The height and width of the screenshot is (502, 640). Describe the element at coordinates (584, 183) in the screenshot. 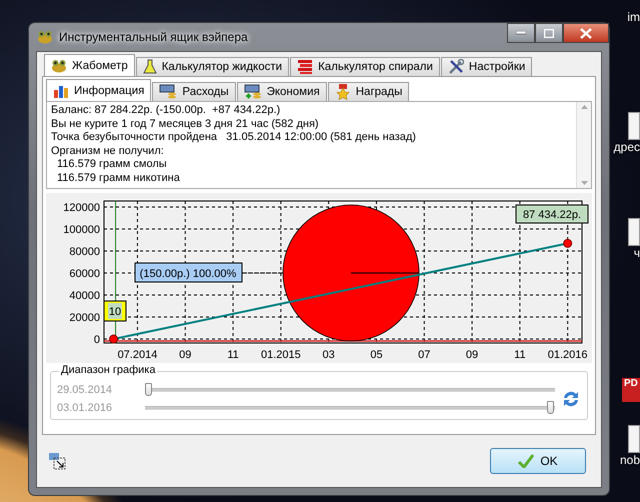

I see `scroll-down-icon` at that location.